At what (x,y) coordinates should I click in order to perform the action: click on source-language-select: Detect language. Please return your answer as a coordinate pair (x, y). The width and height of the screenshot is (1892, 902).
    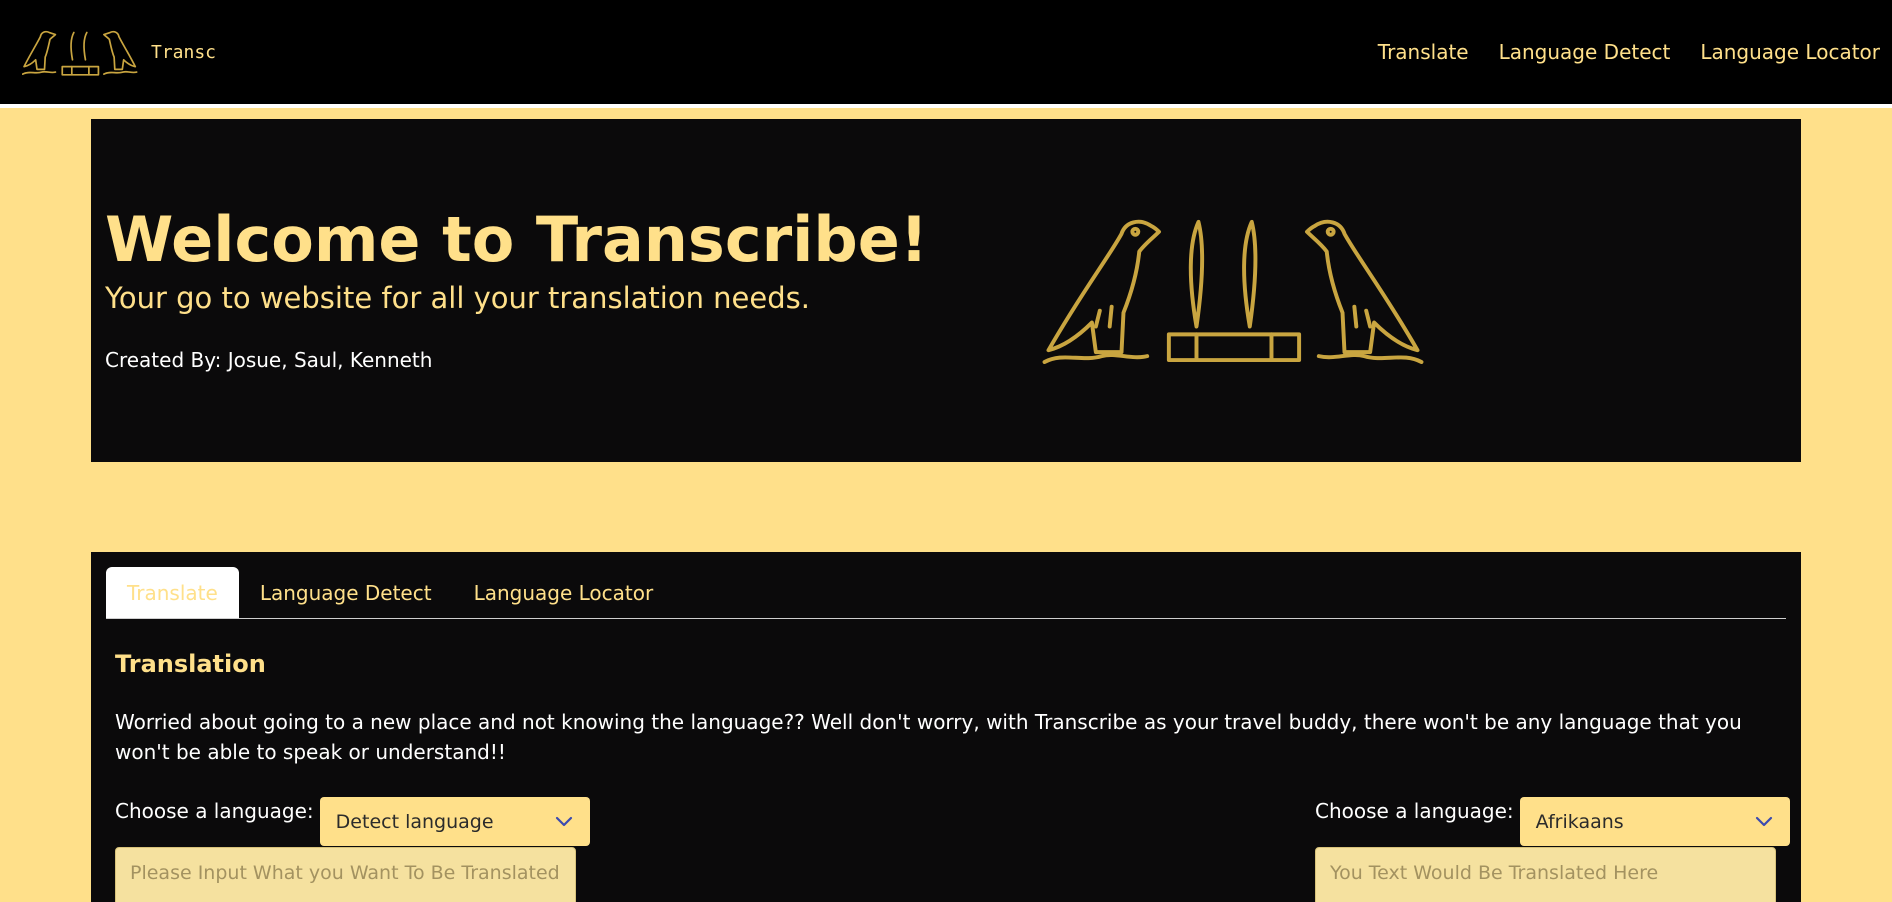
    Looking at the image, I should click on (454, 821).